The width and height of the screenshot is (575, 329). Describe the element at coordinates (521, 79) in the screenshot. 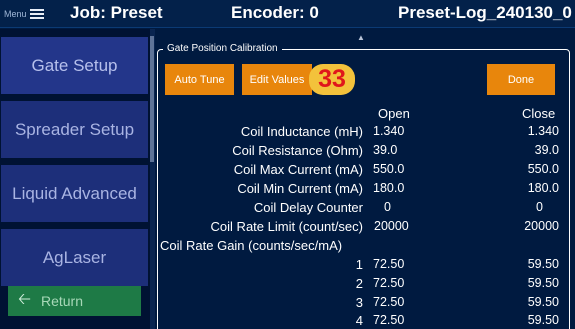

I see `done-button: Done` at that location.